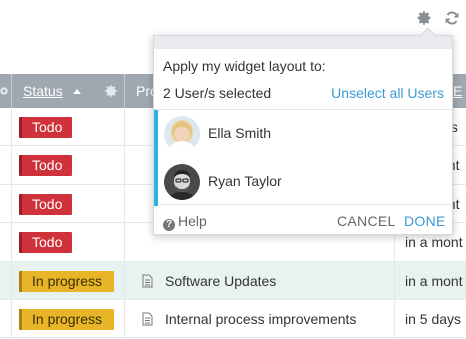 The image size is (466, 339). I want to click on sort-ascending-icon, so click(77, 91).